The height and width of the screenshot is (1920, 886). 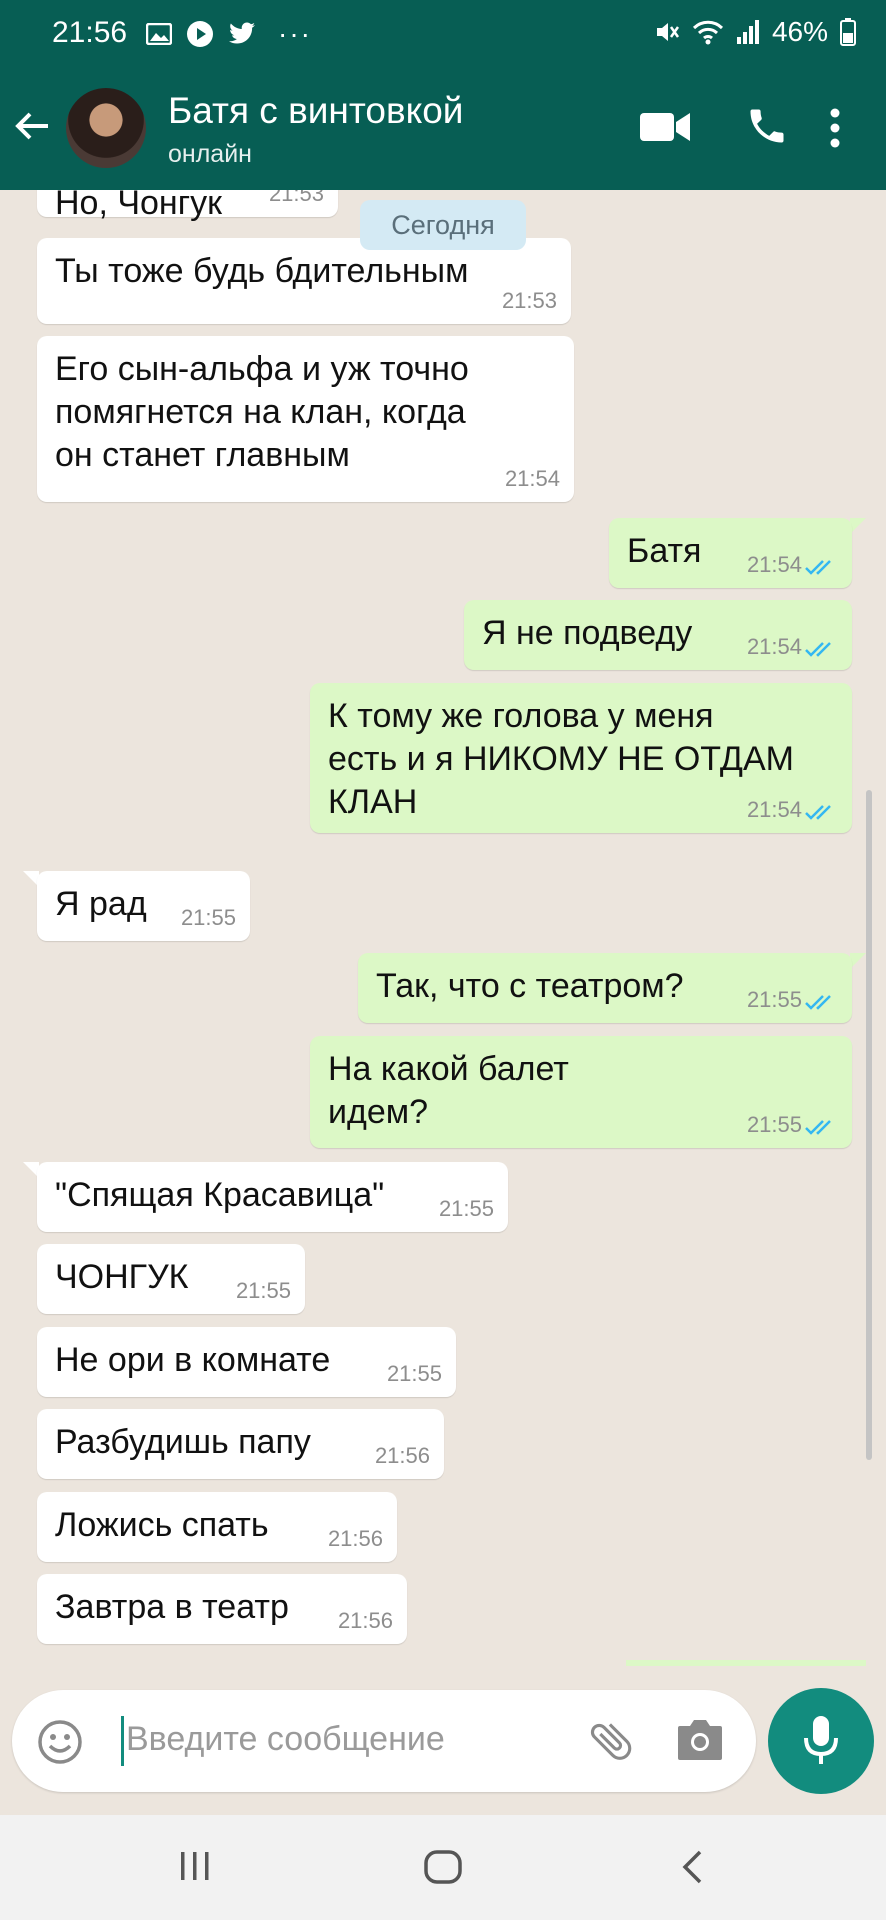 I want to click on system-nav-bar, so click(x=443, y=1867).